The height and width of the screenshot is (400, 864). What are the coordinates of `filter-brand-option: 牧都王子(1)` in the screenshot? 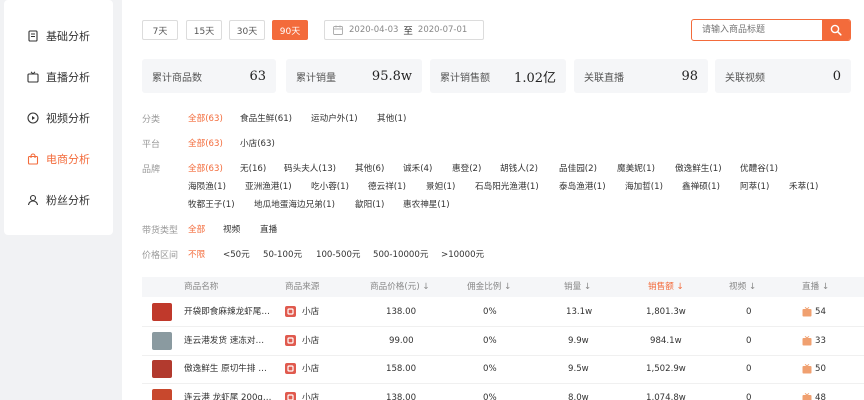 It's located at (211, 204).